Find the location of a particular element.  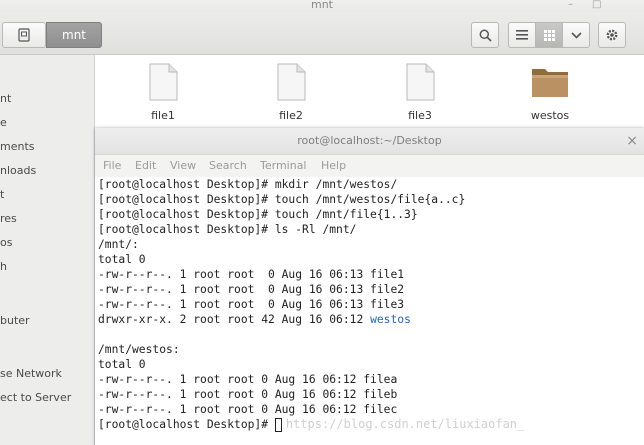

list-view-button is located at coordinates (522, 35).